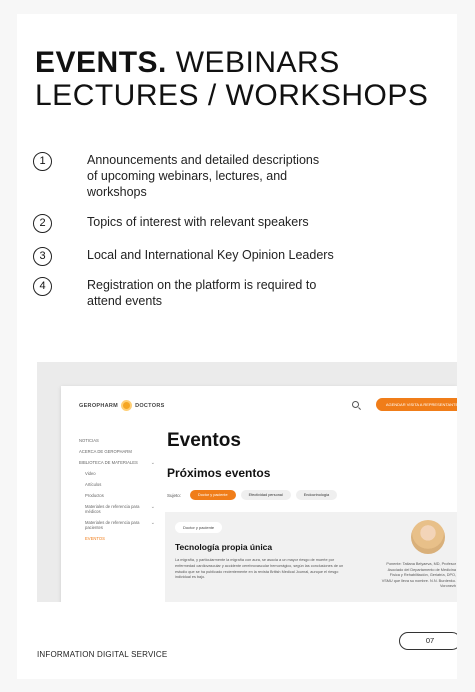  Describe the element at coordinates (428, 537) in the screenshot. I see `speaker-avatar` at that location.